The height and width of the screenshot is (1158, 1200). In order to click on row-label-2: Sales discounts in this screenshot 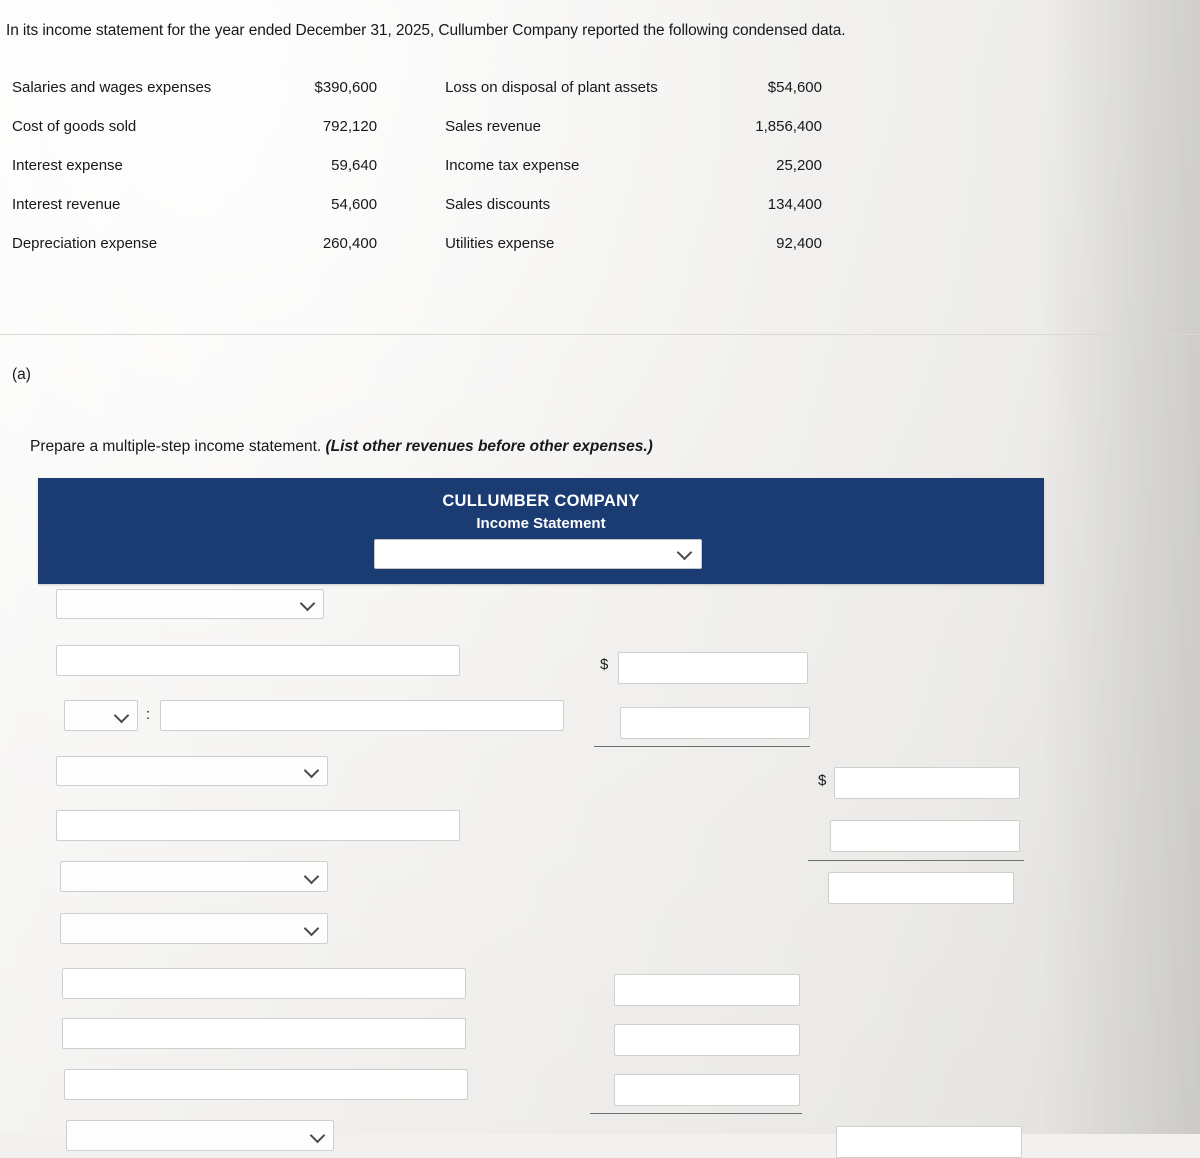, I will do `click(498, 204)`.